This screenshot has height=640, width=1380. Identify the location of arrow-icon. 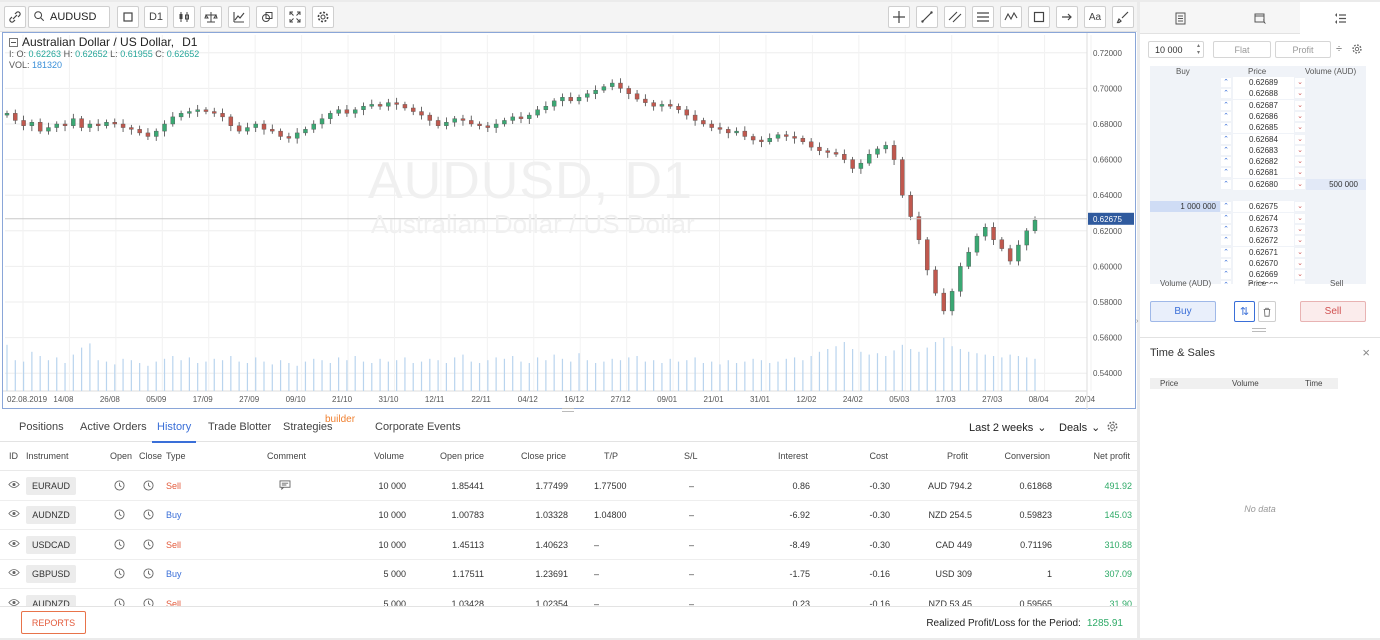
(1067, 17).